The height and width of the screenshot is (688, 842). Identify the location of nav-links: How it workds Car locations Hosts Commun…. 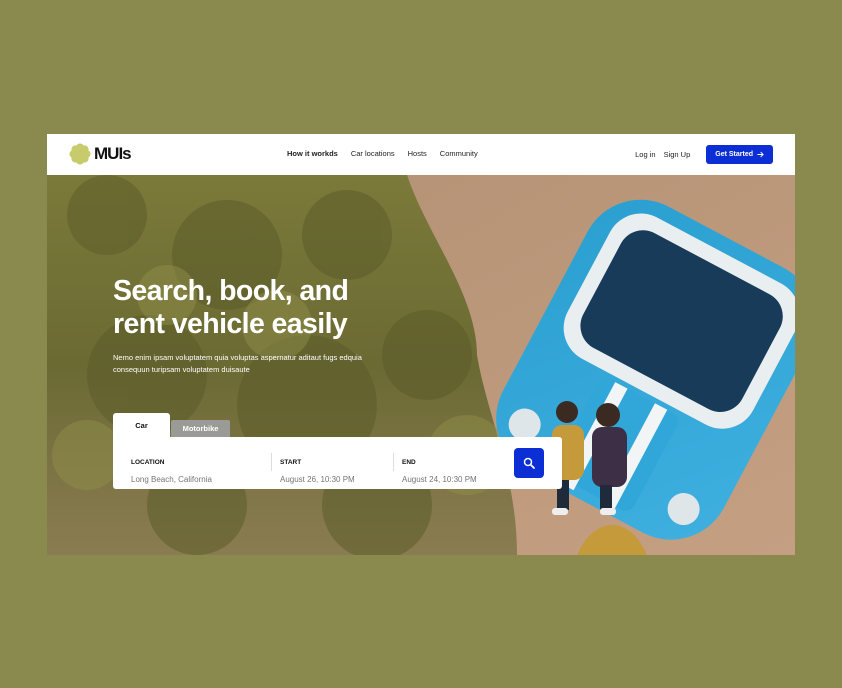
(382, 153).